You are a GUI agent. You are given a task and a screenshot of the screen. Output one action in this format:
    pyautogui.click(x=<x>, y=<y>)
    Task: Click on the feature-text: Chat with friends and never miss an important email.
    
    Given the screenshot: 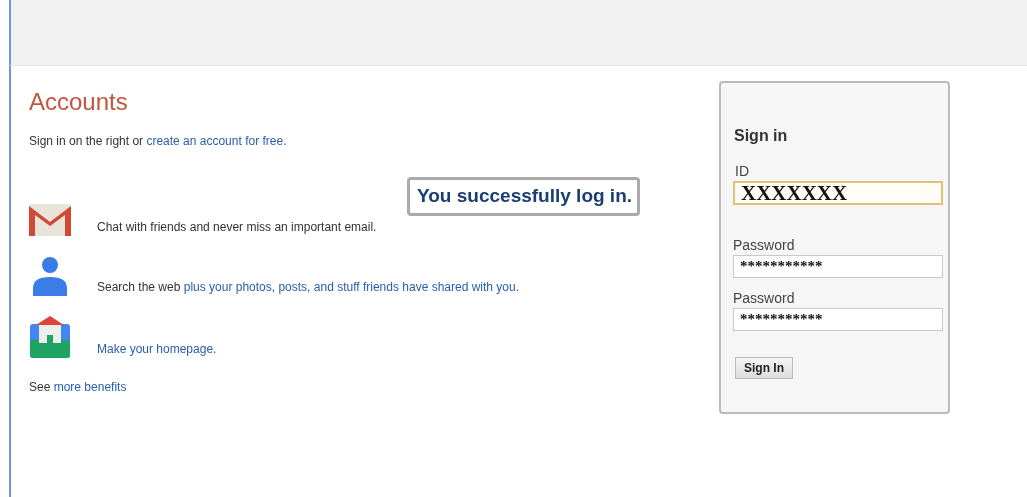 What is the action you would take?
    pyautogui.click(x=237, y=227)
    